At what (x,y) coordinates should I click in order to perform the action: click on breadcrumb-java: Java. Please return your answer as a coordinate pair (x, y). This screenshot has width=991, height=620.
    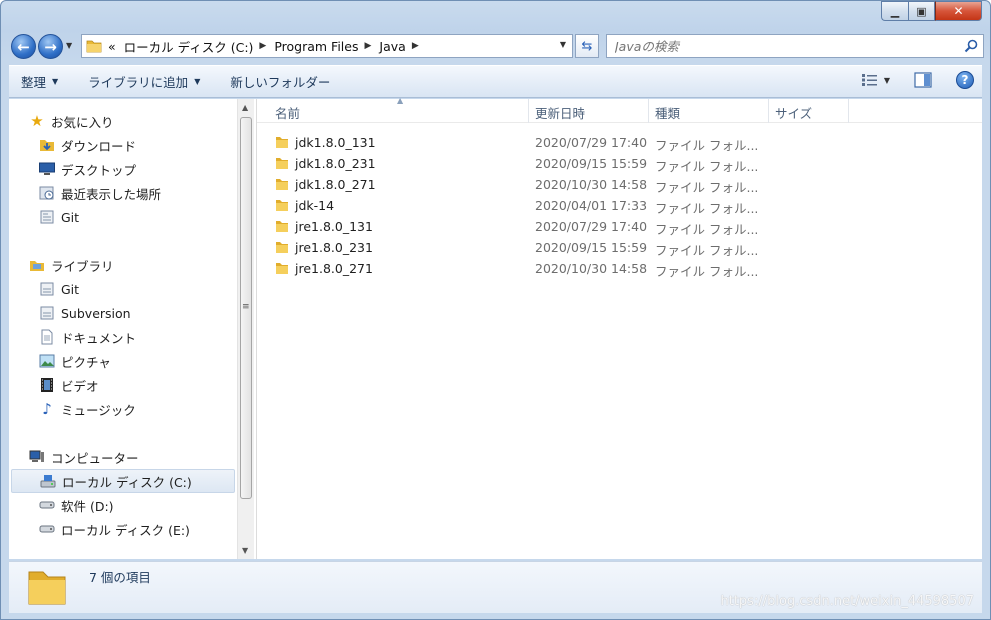
    Looking at the image, I should click on (392, 46).